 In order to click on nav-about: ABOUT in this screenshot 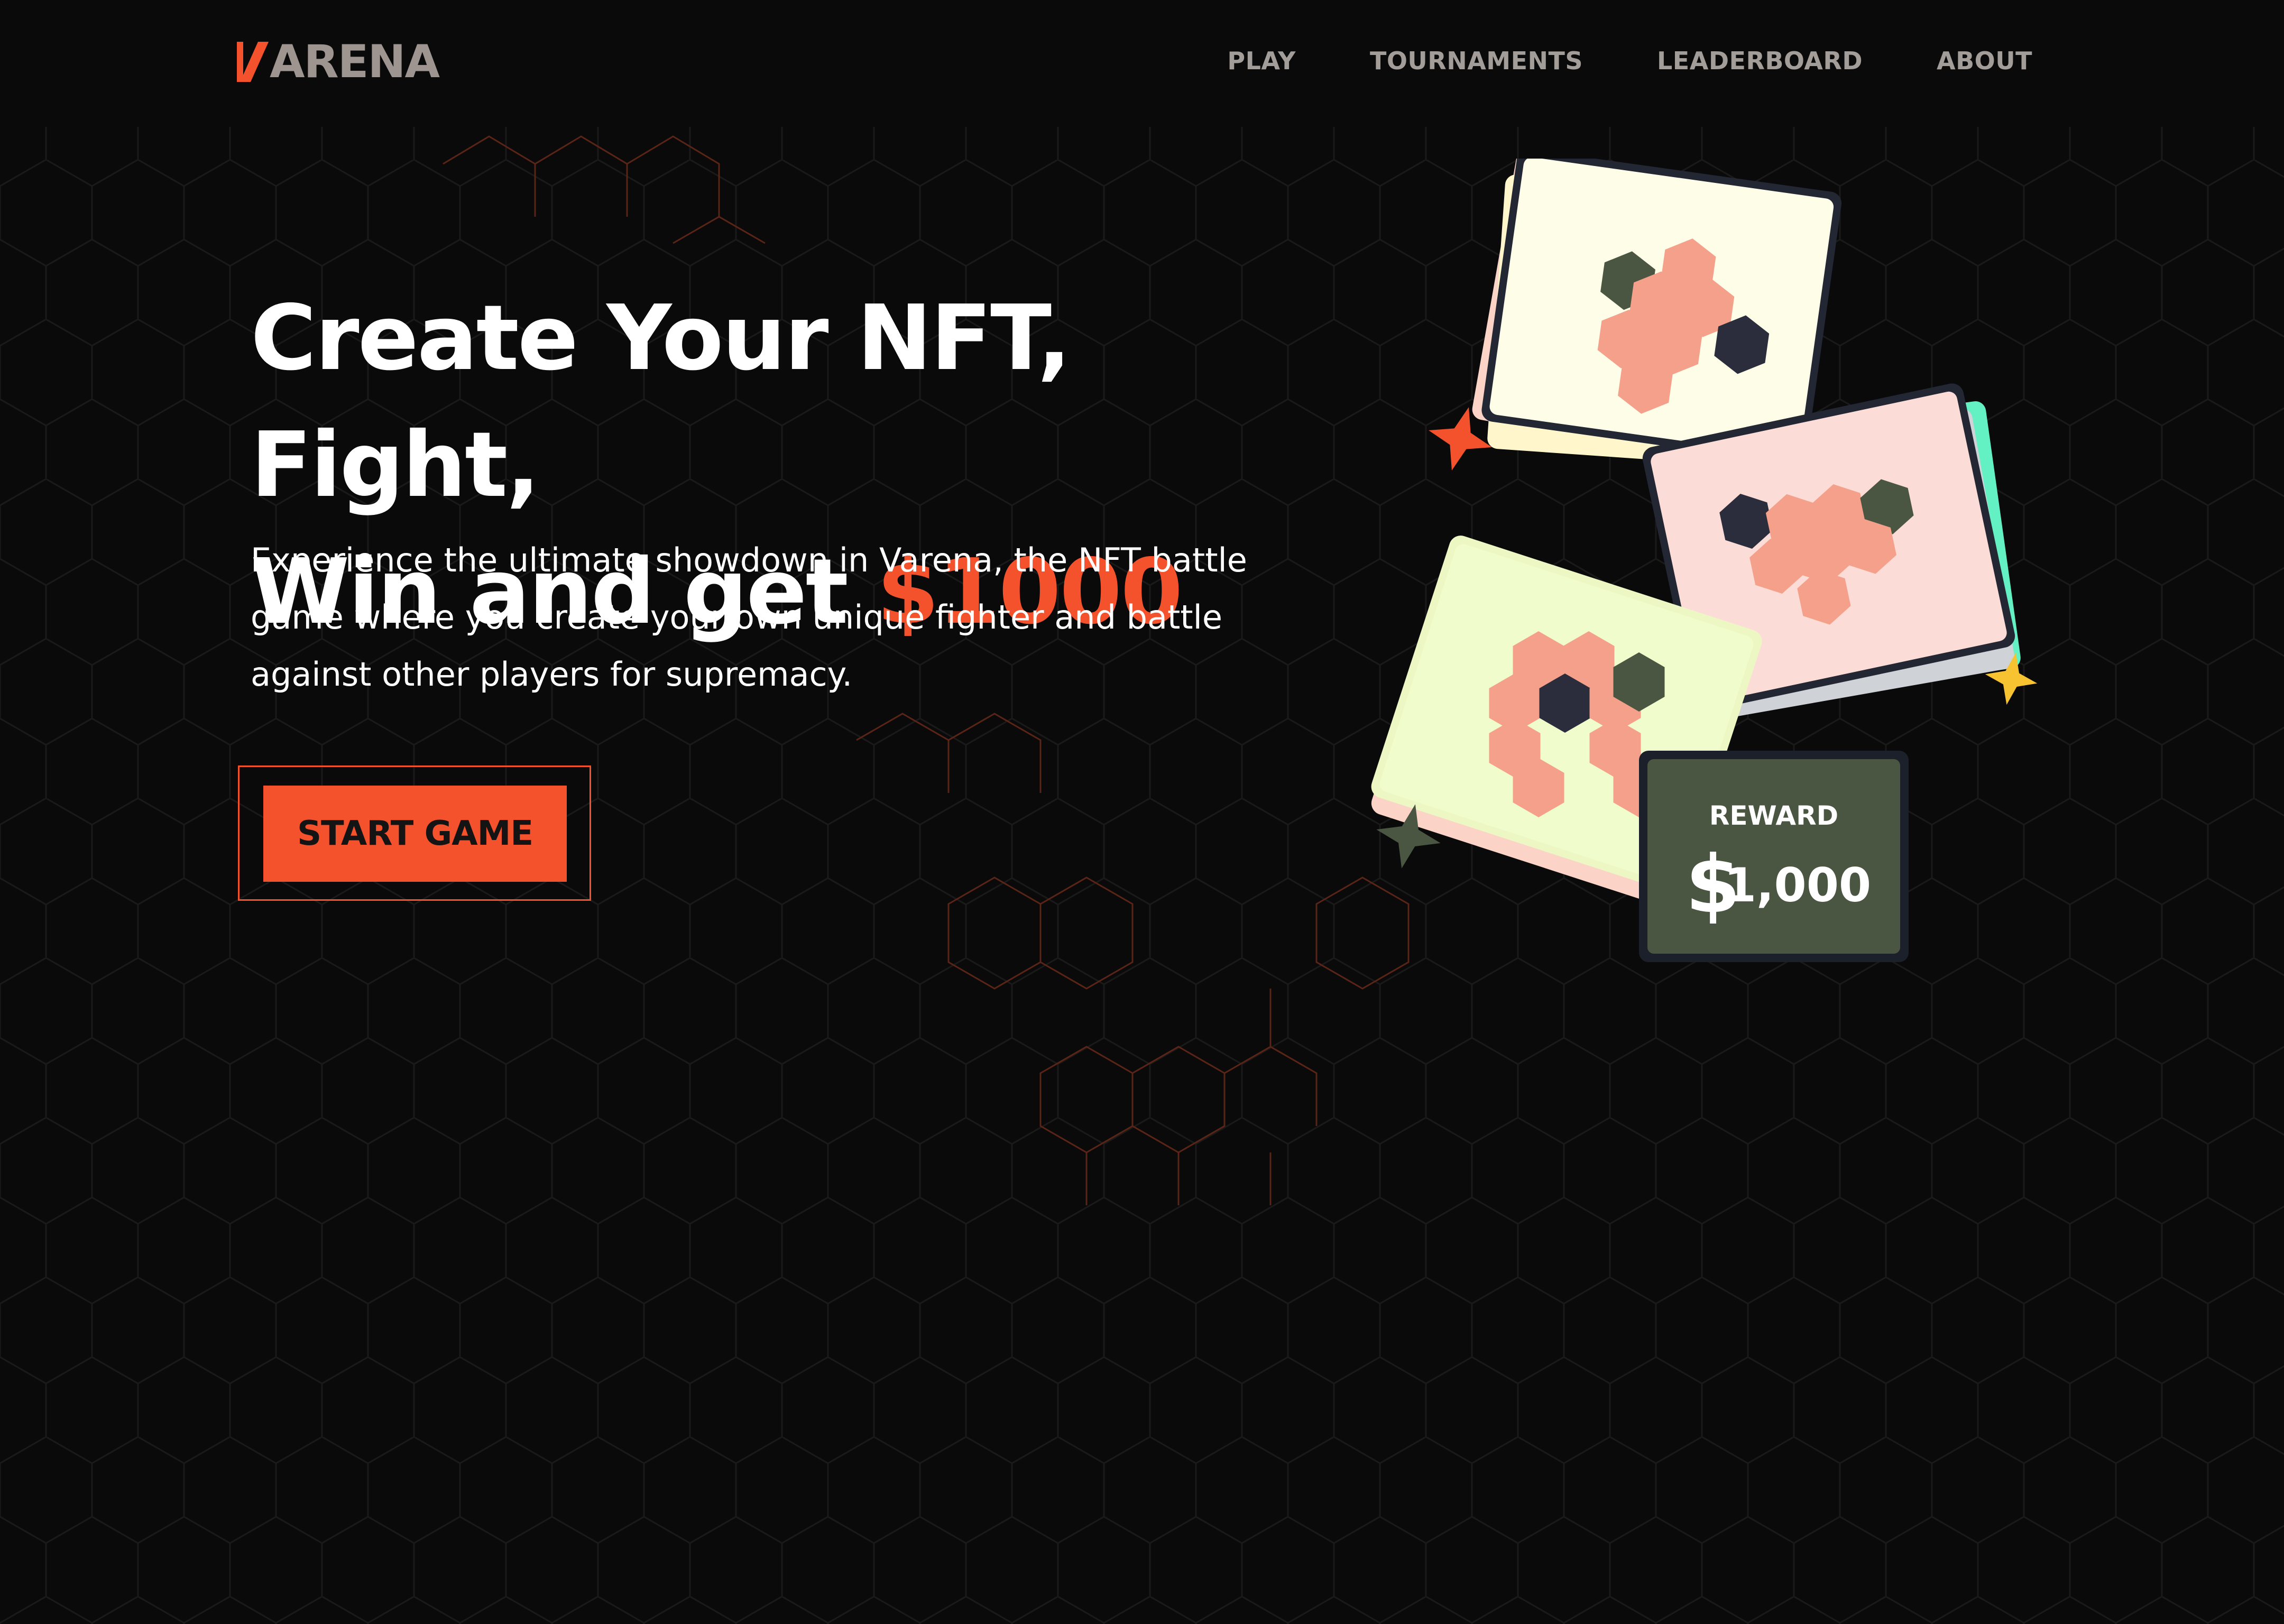, I will do `click(1984, 61)`.